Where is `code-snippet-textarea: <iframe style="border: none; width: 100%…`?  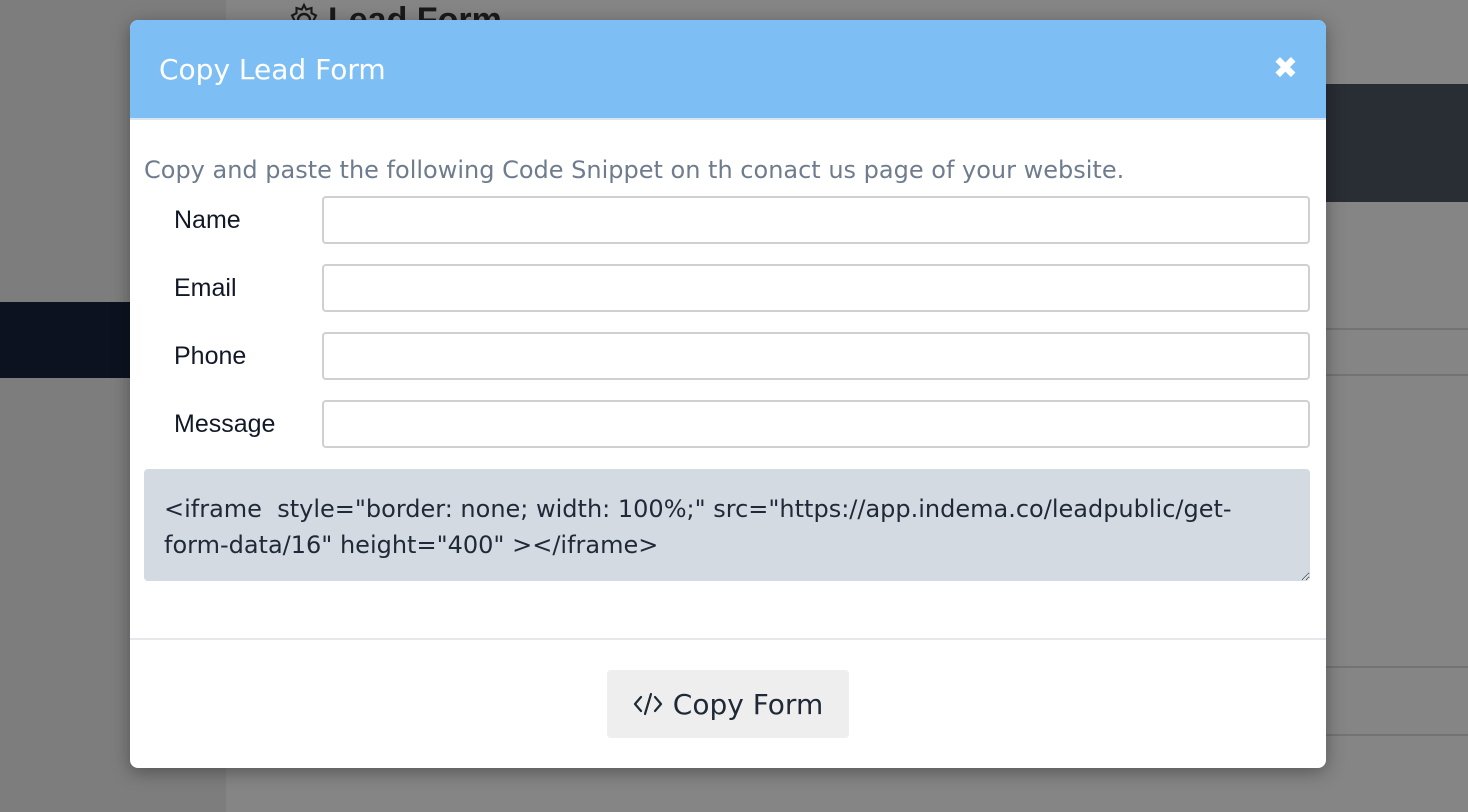
code-snippet-textarea: <iframe style="border: none; width: 100%… is located at coordinates (727, 525).